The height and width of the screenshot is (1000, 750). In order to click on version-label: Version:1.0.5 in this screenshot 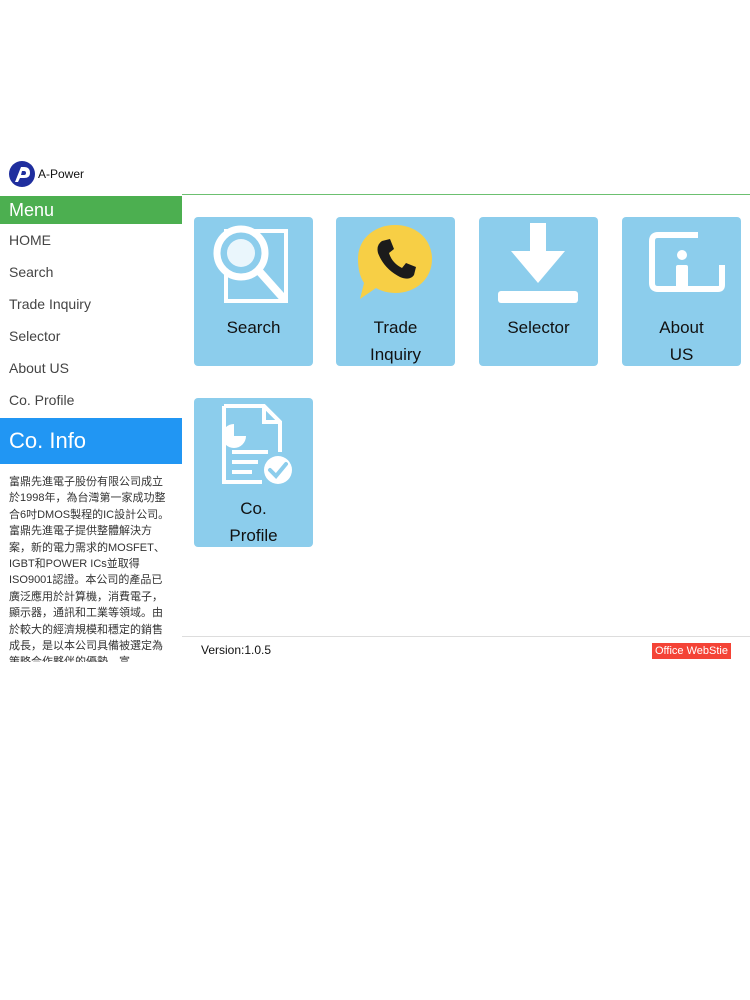, I will do `click(236, 650)`.